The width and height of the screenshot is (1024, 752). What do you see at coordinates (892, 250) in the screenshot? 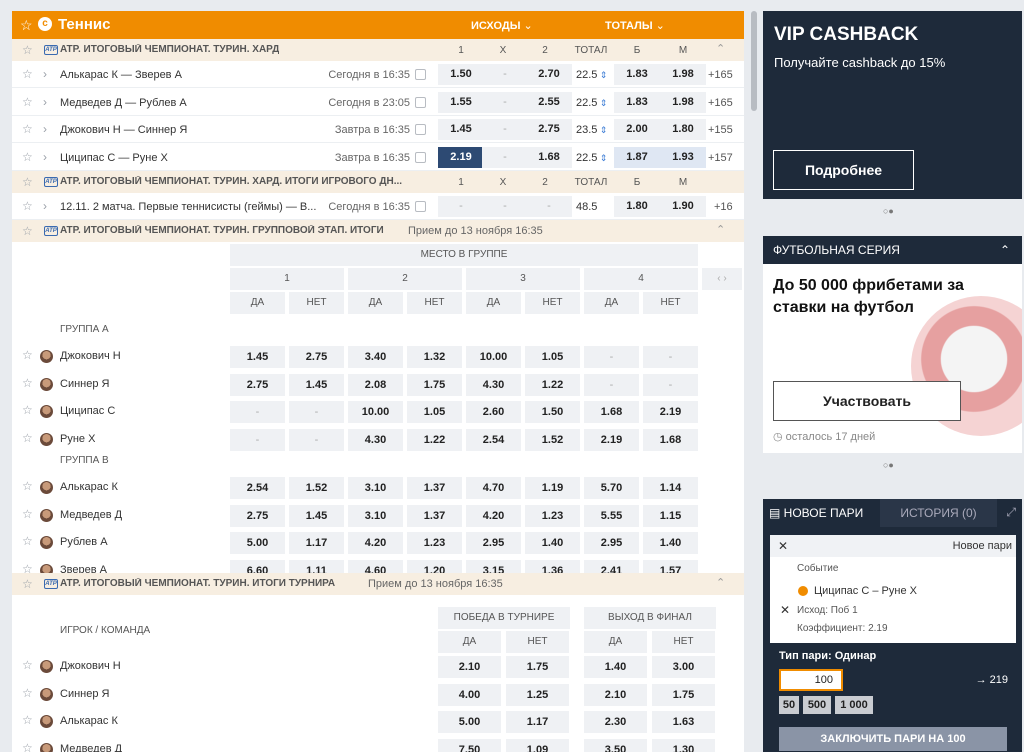
I see `football-header: ФУТБОЛЬНАЯ СЕРИЯ ⌃` at bounding box center [892, 250].